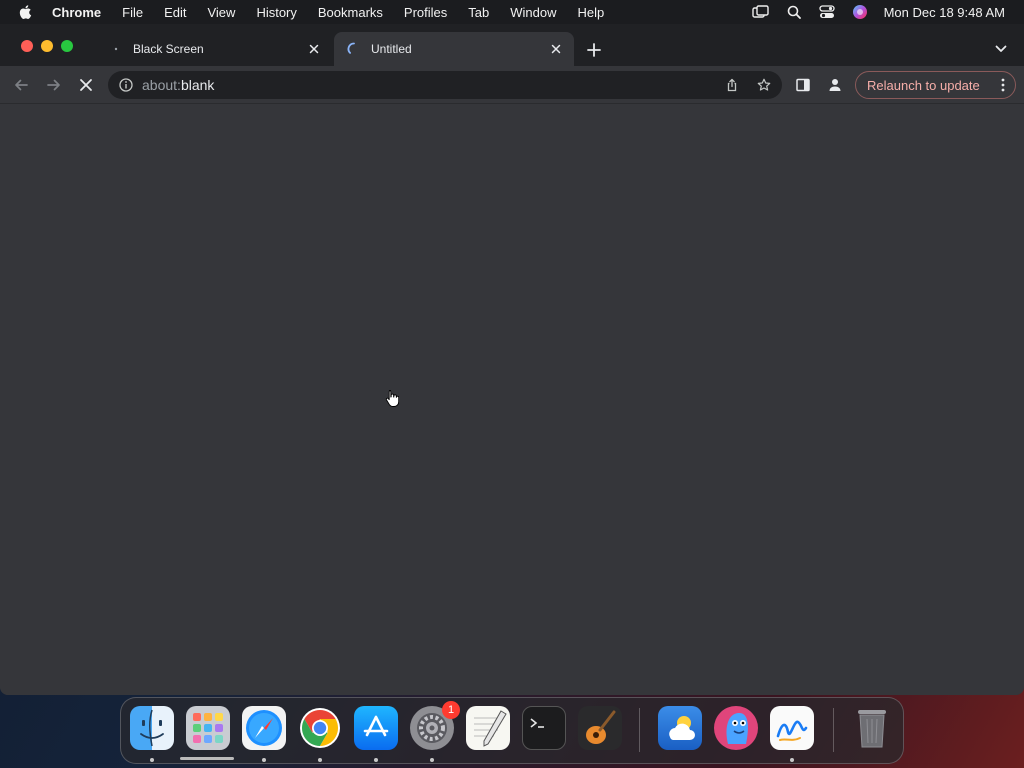 Image resolution: width=1024 pixels, height=768 pixels. What do you see at coordinates (1001, 49) in the screenshot?
I see `tab-search-chevron-icon` at bounding box center [1001, 49].